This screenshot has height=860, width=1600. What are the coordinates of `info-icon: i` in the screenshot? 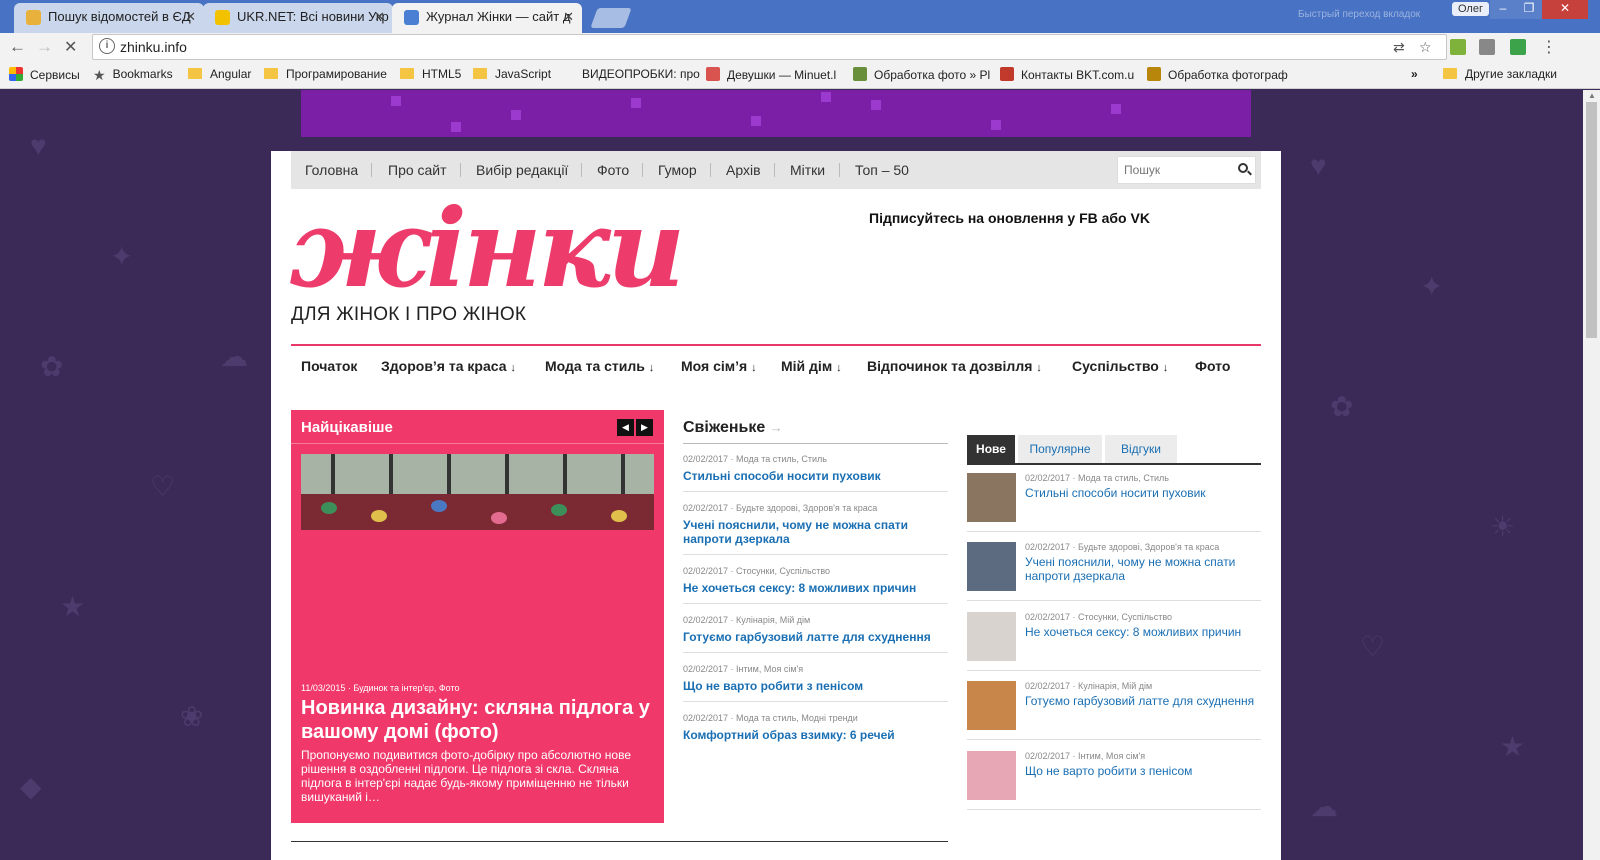 It's located at (107, 46).